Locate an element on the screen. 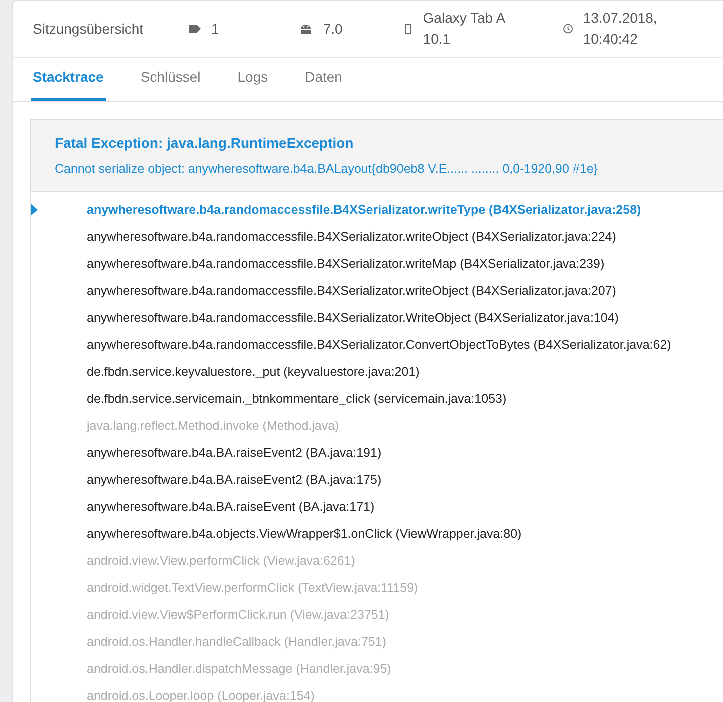 The width and height of the screenshot is (723, 702). stack-frame: anywheresoftware.b4a.objects.ViewWrapper$1.onClick (ViewWrapper.java:80) is located at coordinates (304, 534).